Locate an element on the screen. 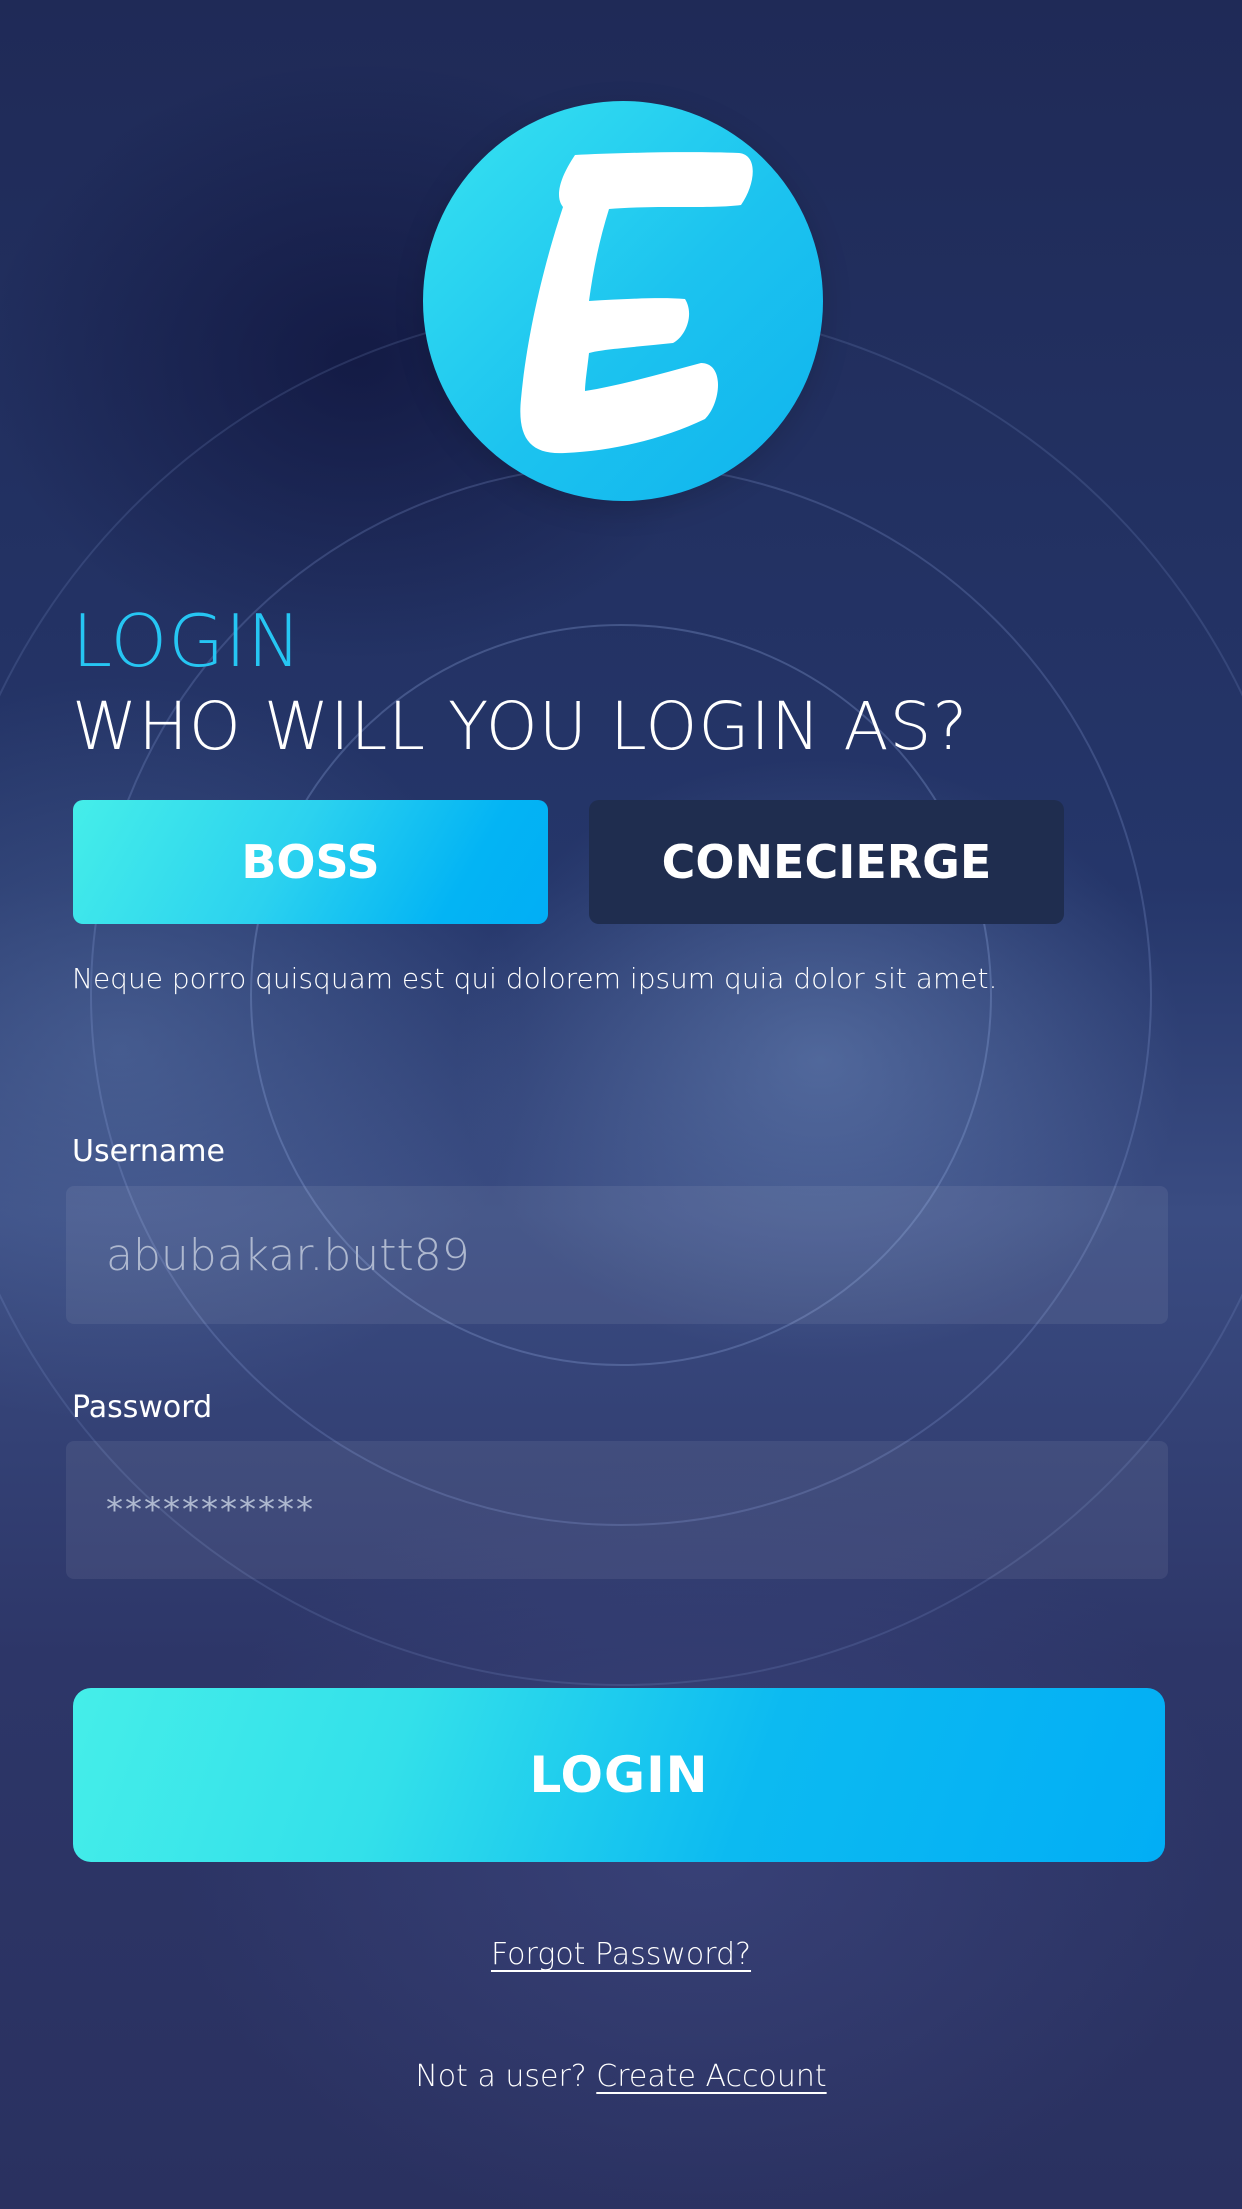 This screenshot has height=2209, width=1242. forgot-password-link: Forgot Password? is located at coordinates (621, 1954).